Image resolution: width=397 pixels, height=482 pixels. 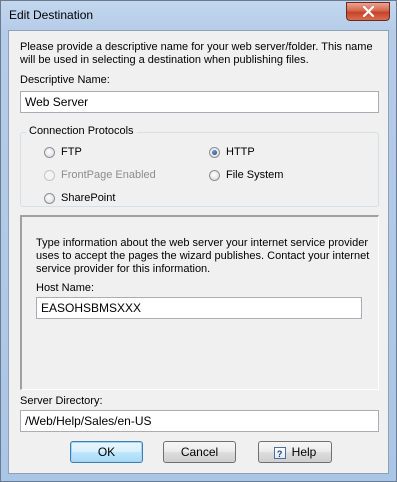 I want to click on radio-frontpage-enabled: FrontPage Enabled, so click(x=100, y=175).